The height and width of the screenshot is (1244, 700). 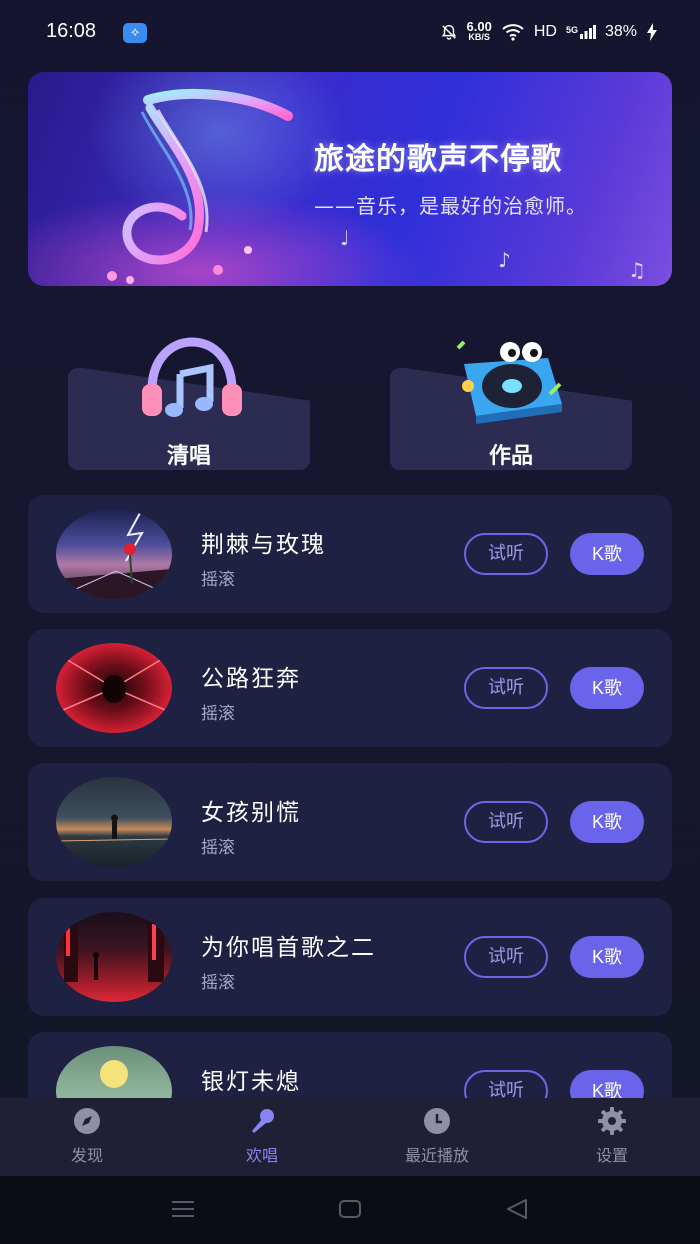 I want to click on status-time: 16:08, so click(x=71, y=31).